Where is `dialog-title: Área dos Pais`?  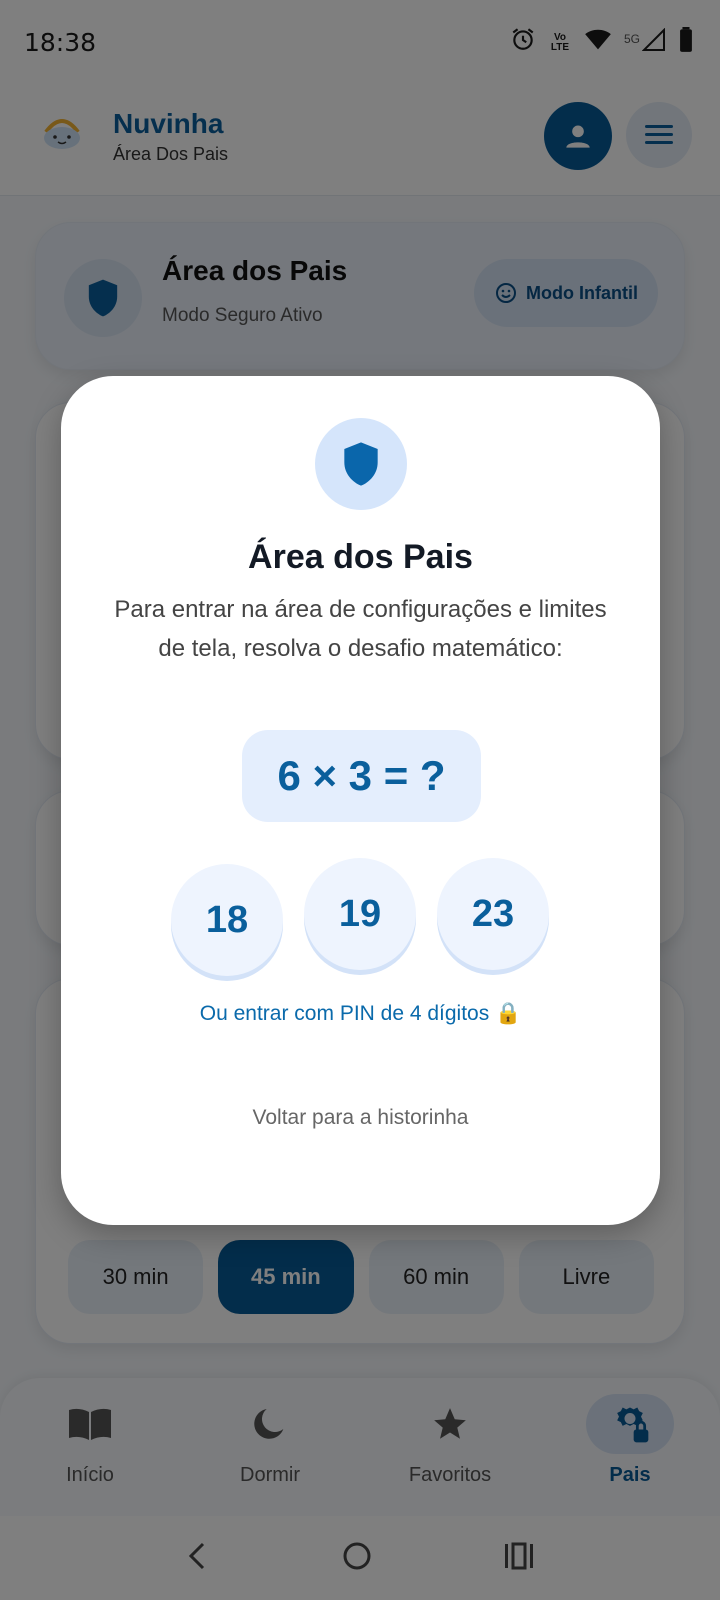 dialog-title: Área dos Pais is located at coordinates (360, 557).